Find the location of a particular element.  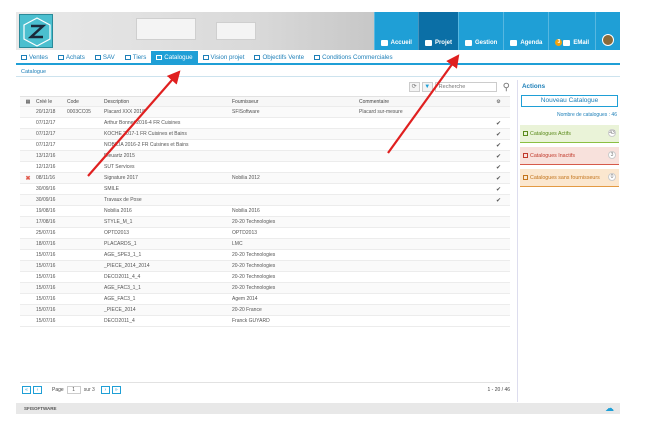

tab-conditions-commerciales: Conditions Commerciales is located at coordinates (353, 57).